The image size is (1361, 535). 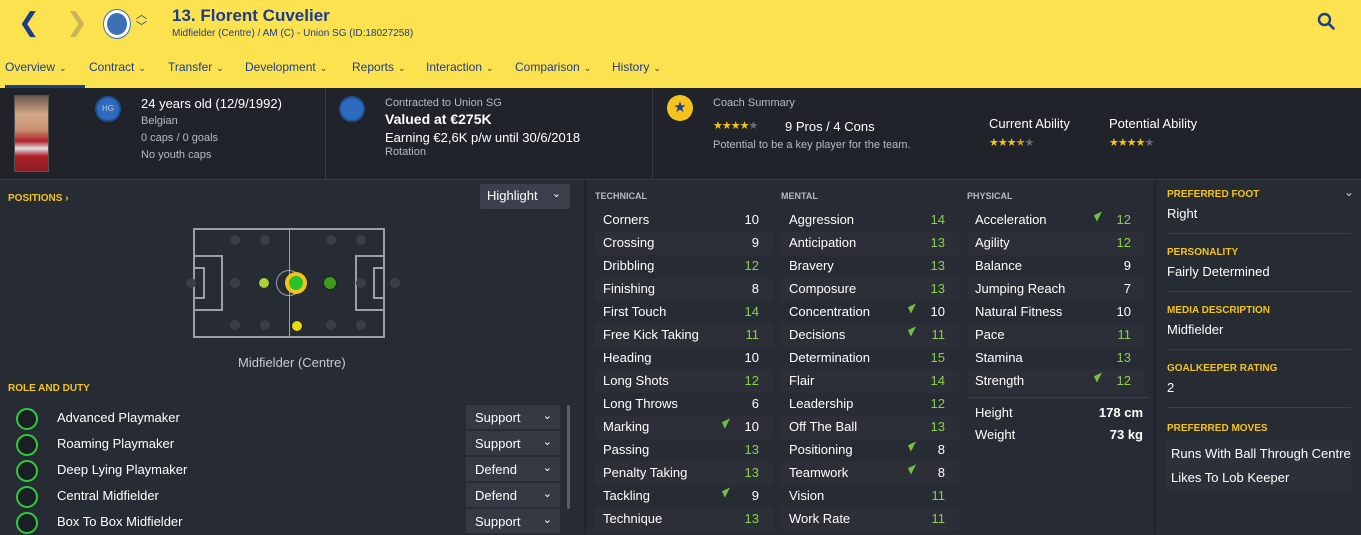 What do you see at coordinates (684, 519) in the screenshot?
I see `attribute-row: Technique 13` at bounding box center [684, 519].